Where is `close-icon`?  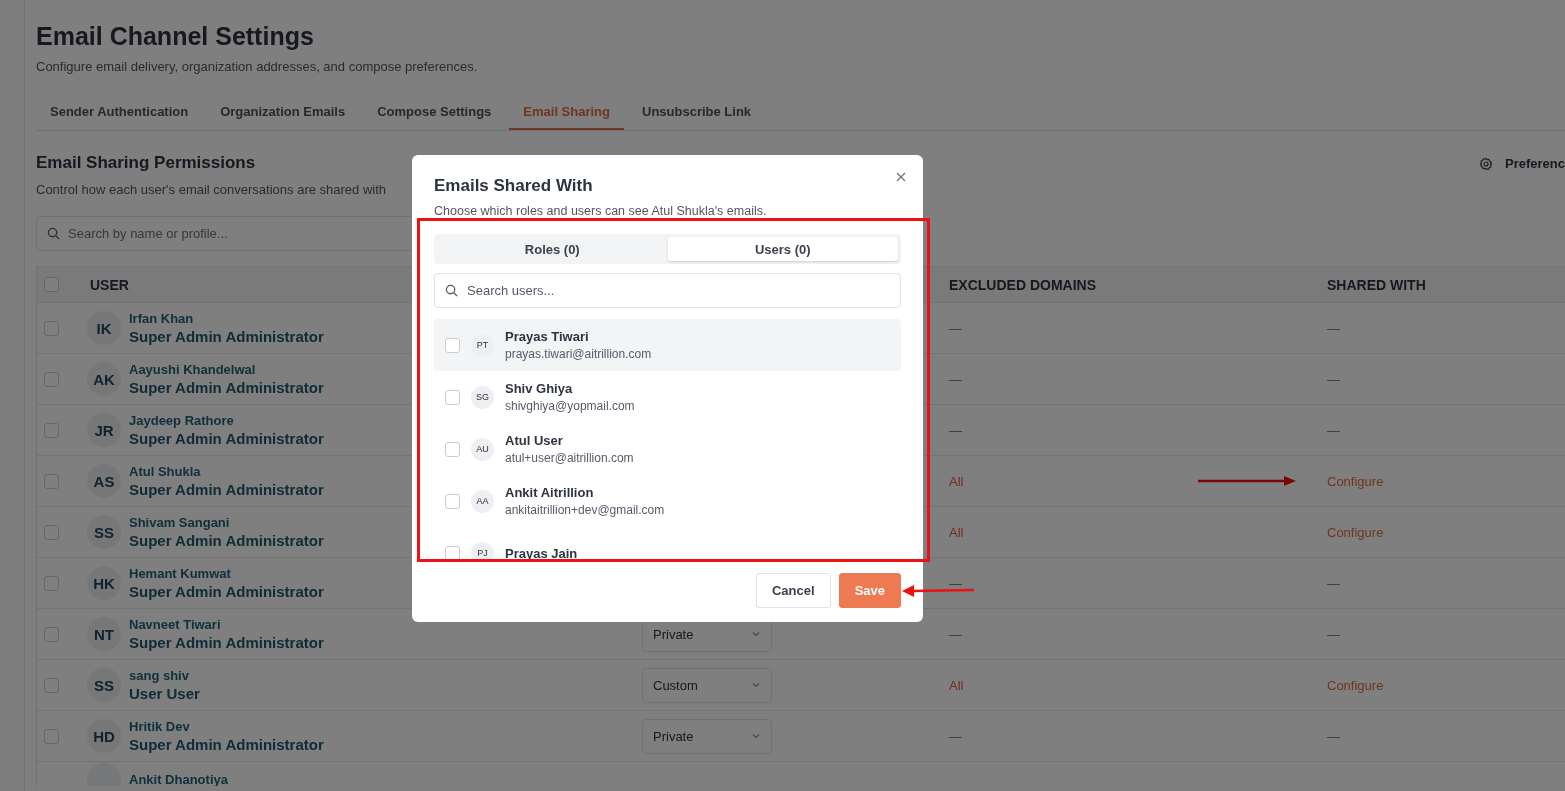
close-icon is located at coordinates (901, 177).